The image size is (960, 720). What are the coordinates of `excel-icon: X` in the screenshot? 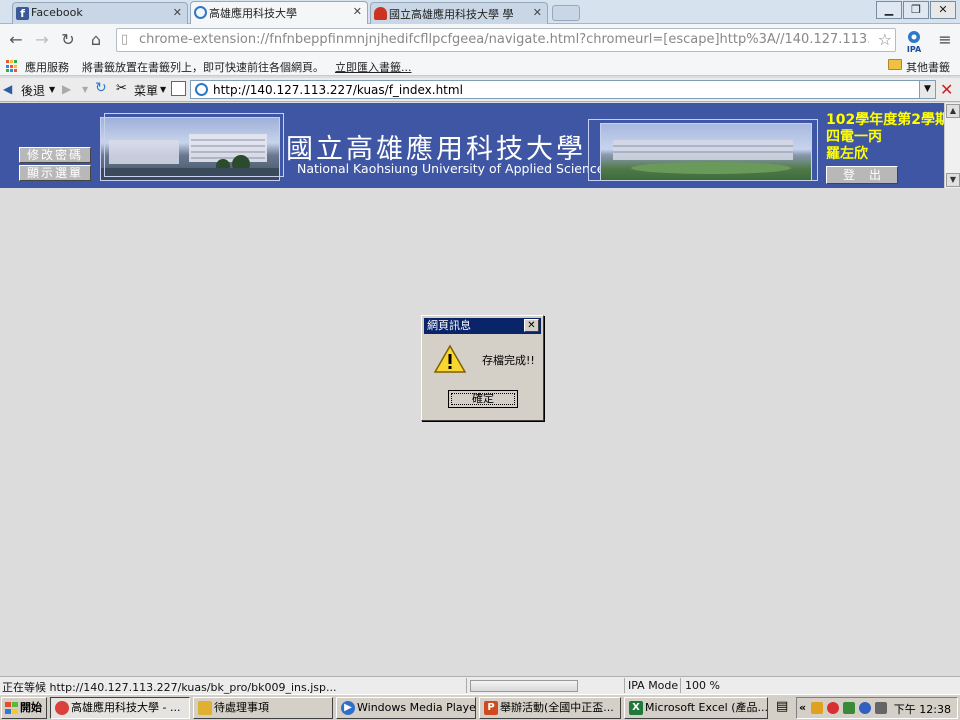 It's located at (636, 708).